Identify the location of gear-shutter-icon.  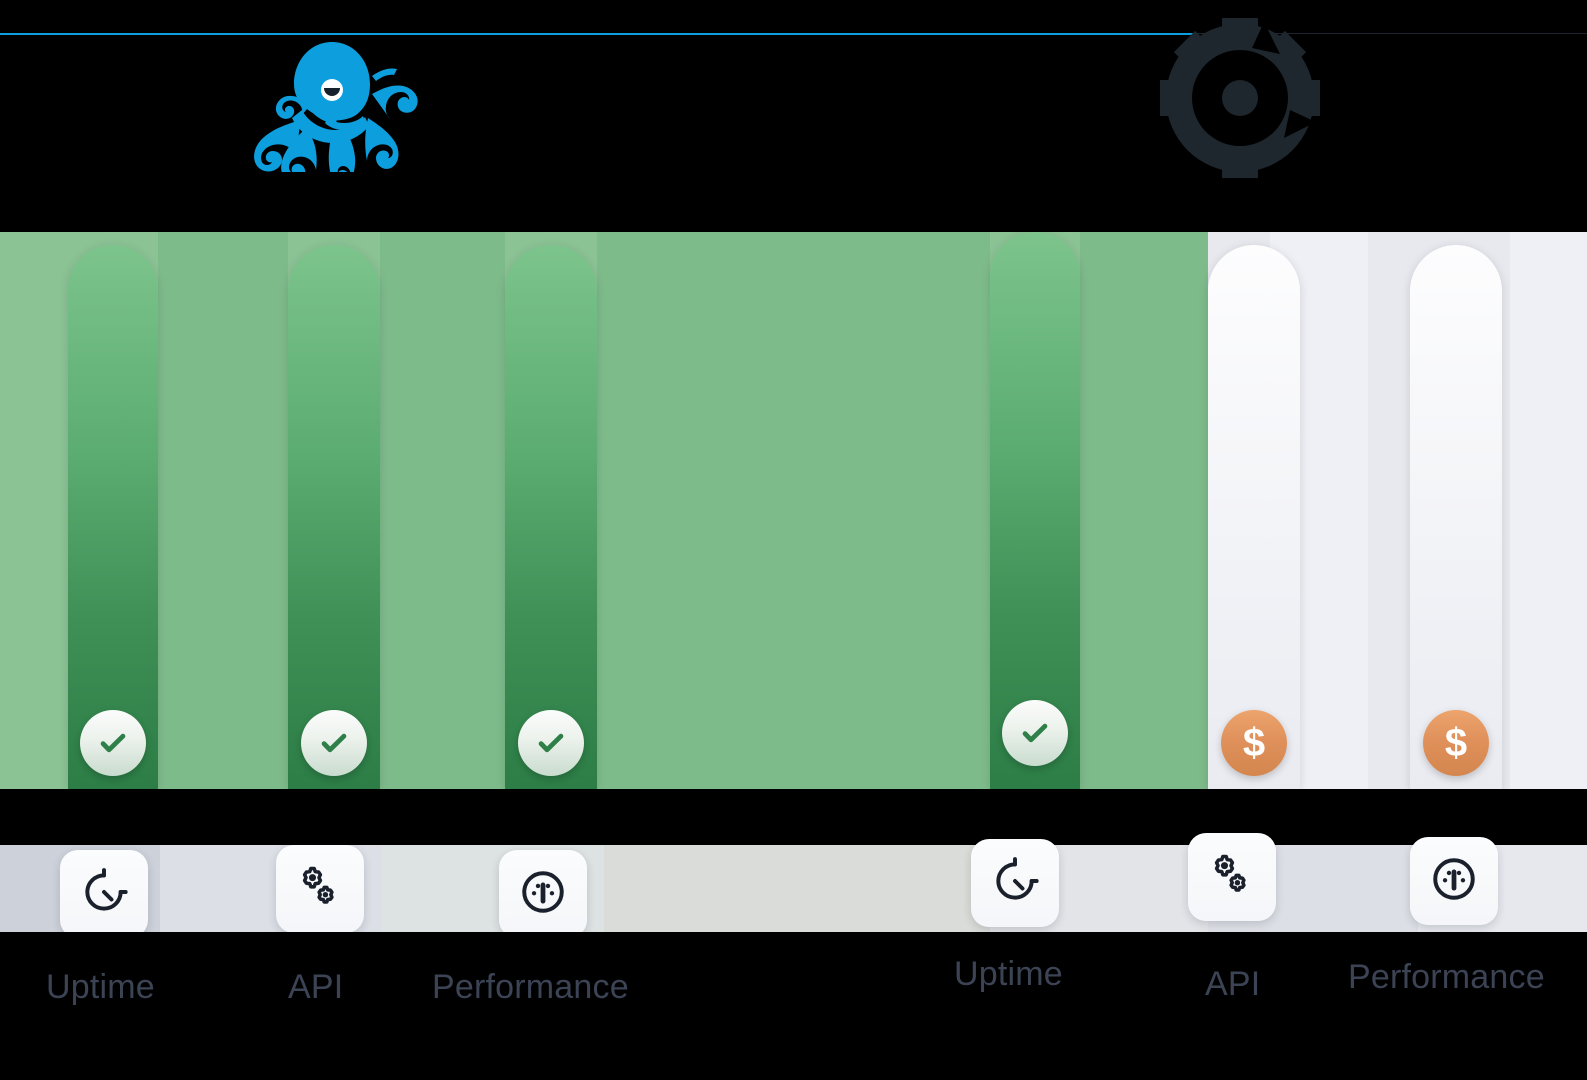
(1240, 98).